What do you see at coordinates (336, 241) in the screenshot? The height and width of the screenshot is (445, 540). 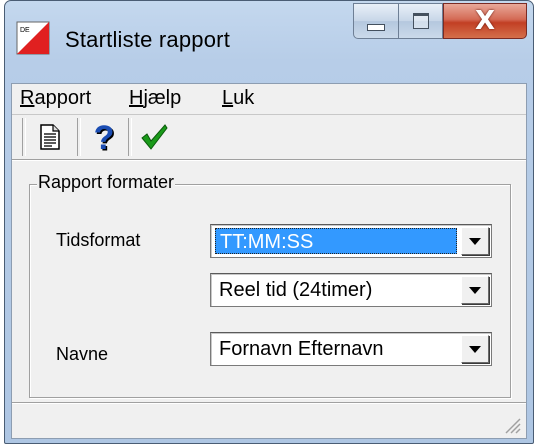 I see `tidsformat-value: TT:MM:SS` at bounding box center [336, 241].